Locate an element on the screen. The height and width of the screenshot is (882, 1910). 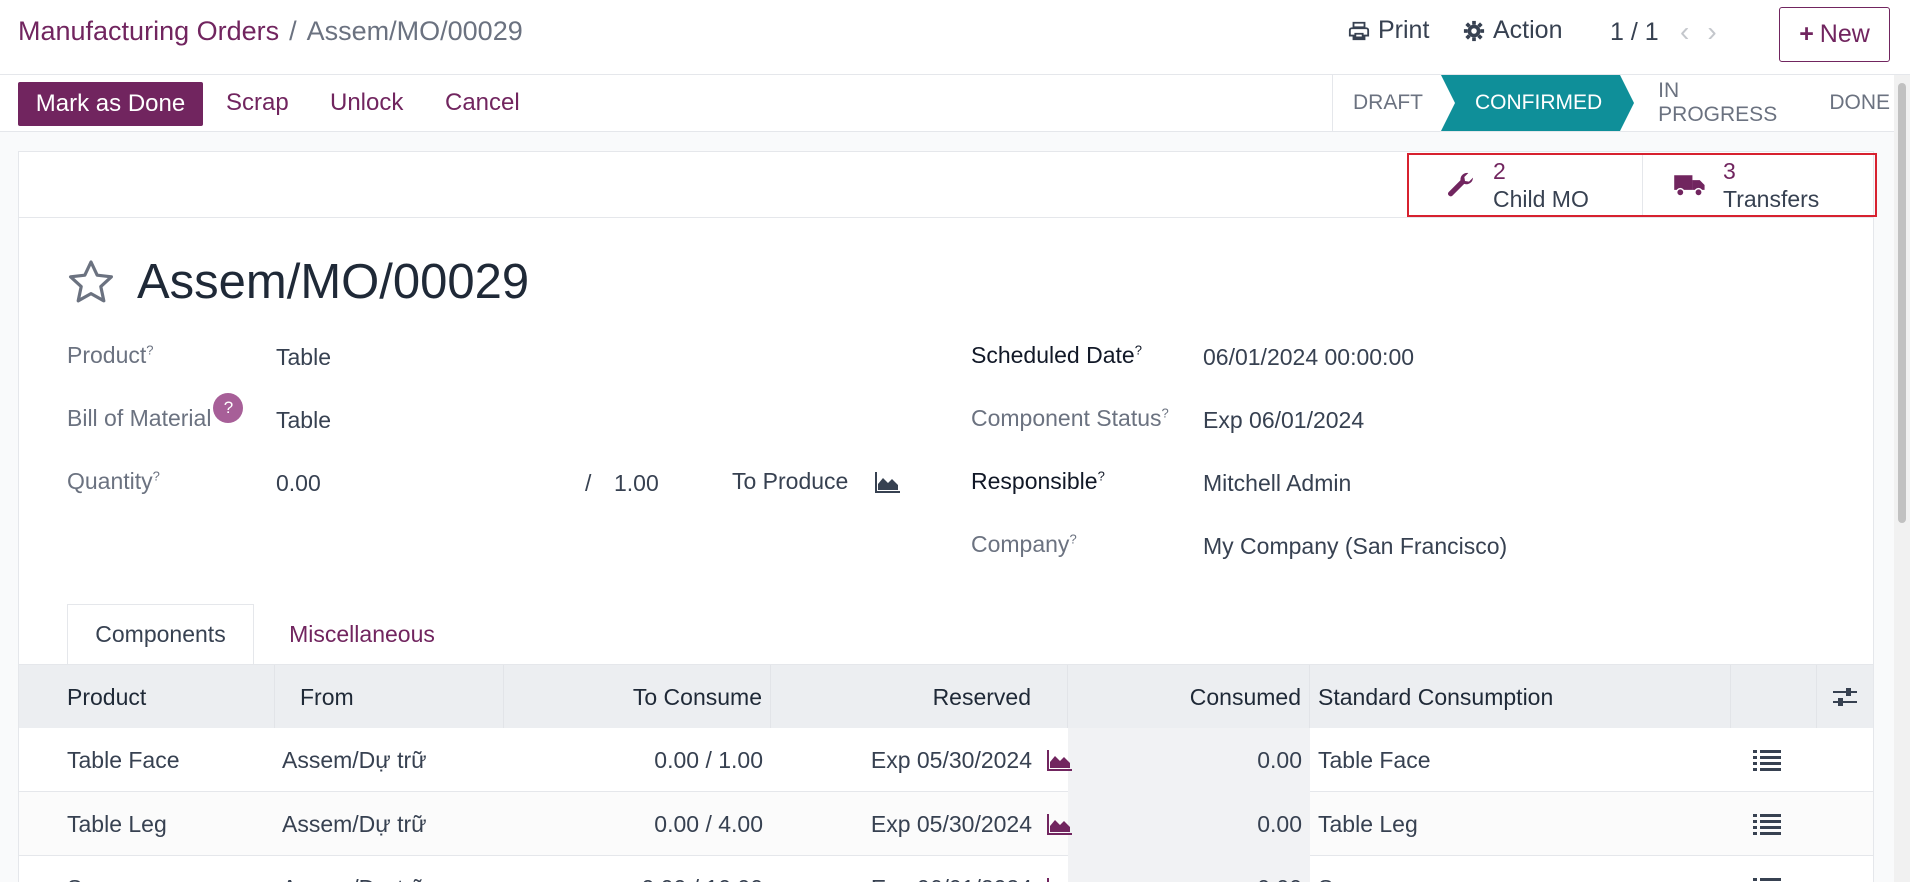
new-label: New is located at coordinates (1844, 34).